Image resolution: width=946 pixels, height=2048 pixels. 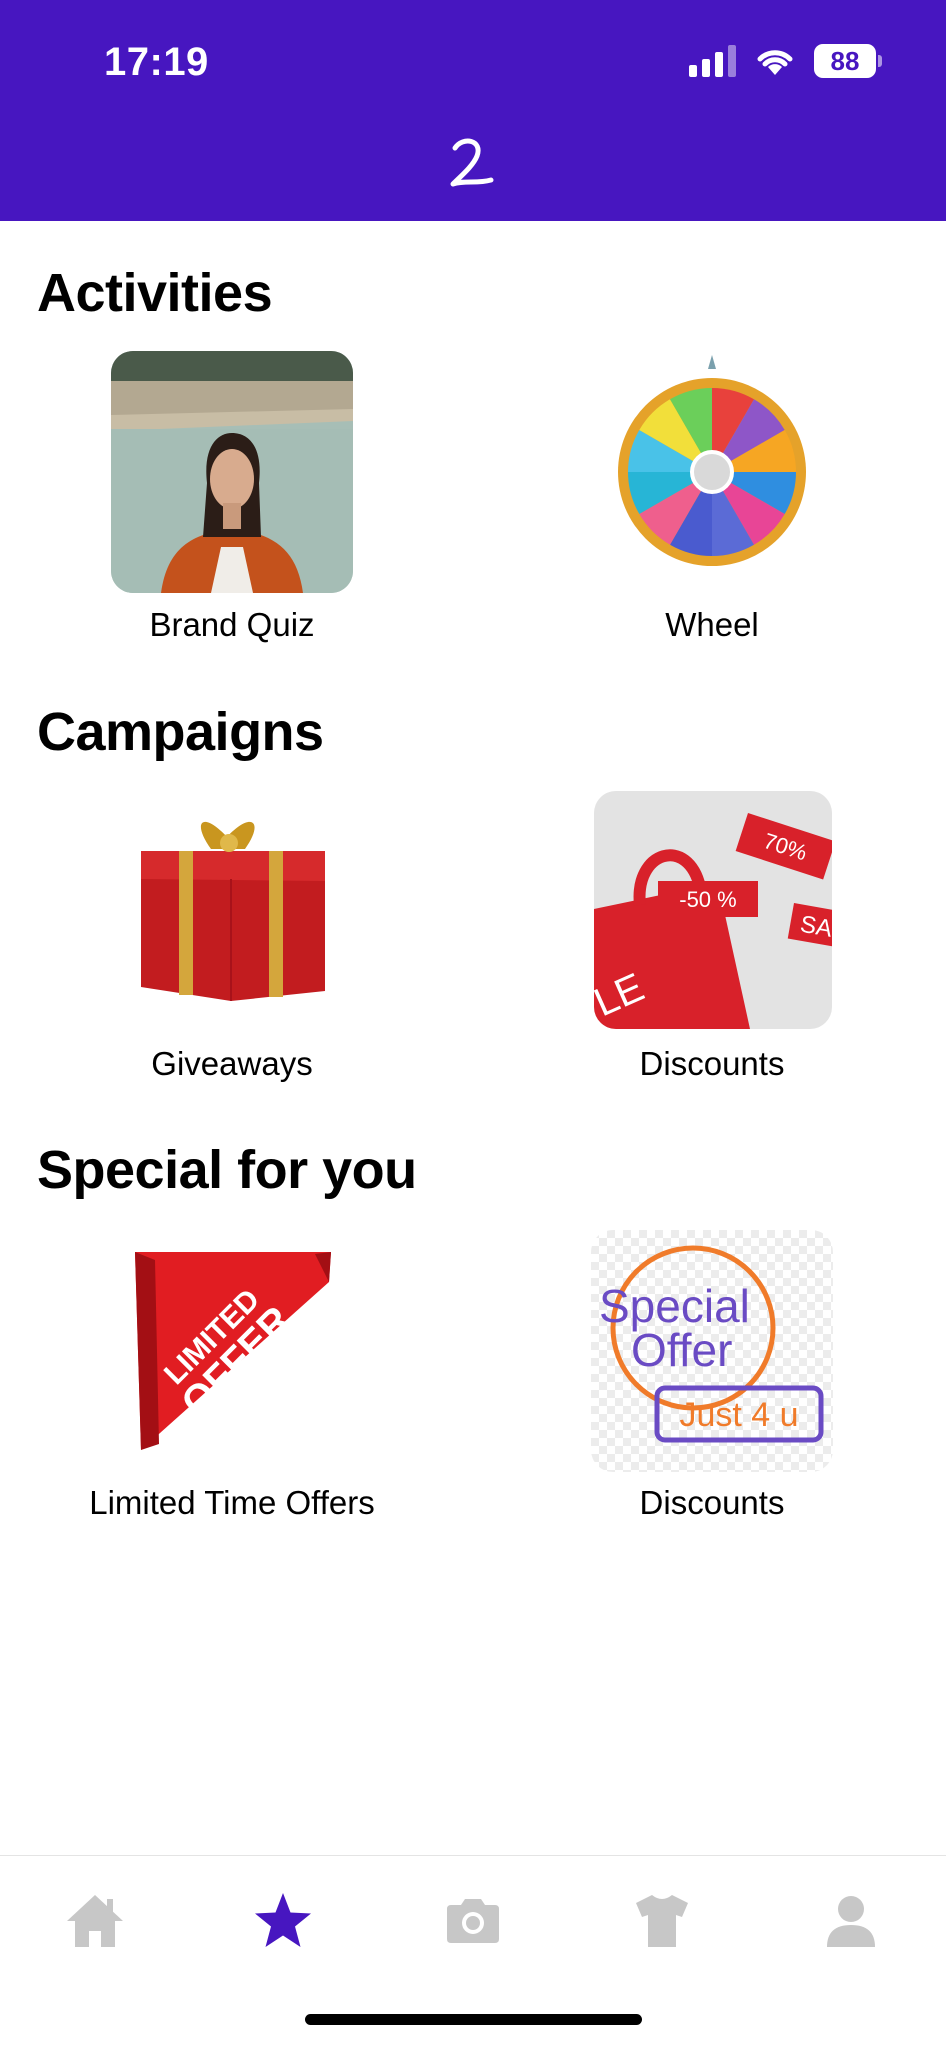 What do you see at coordinates (232, 1064) in the screenshot?
I see `giveaways-label: Giveaways` at bounding box center [232, 1064].